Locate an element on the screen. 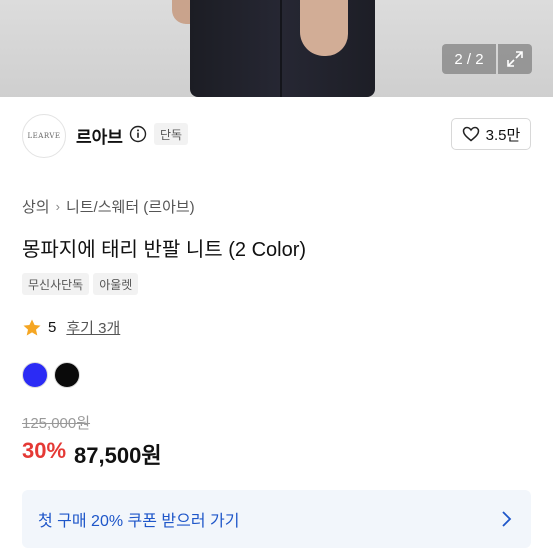  color-swatch-blue is located at coordinates (35, 375).